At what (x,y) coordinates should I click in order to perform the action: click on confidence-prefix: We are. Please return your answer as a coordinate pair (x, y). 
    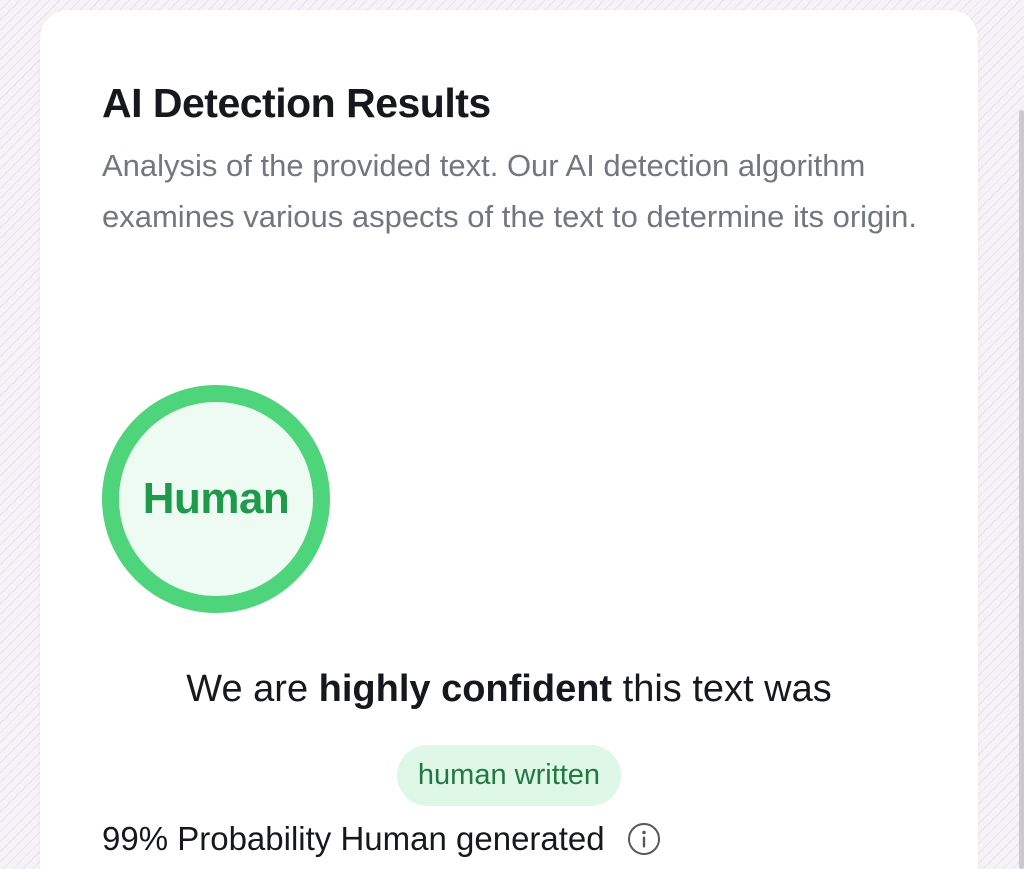
    Looking at the image, I should click on (252, 689).